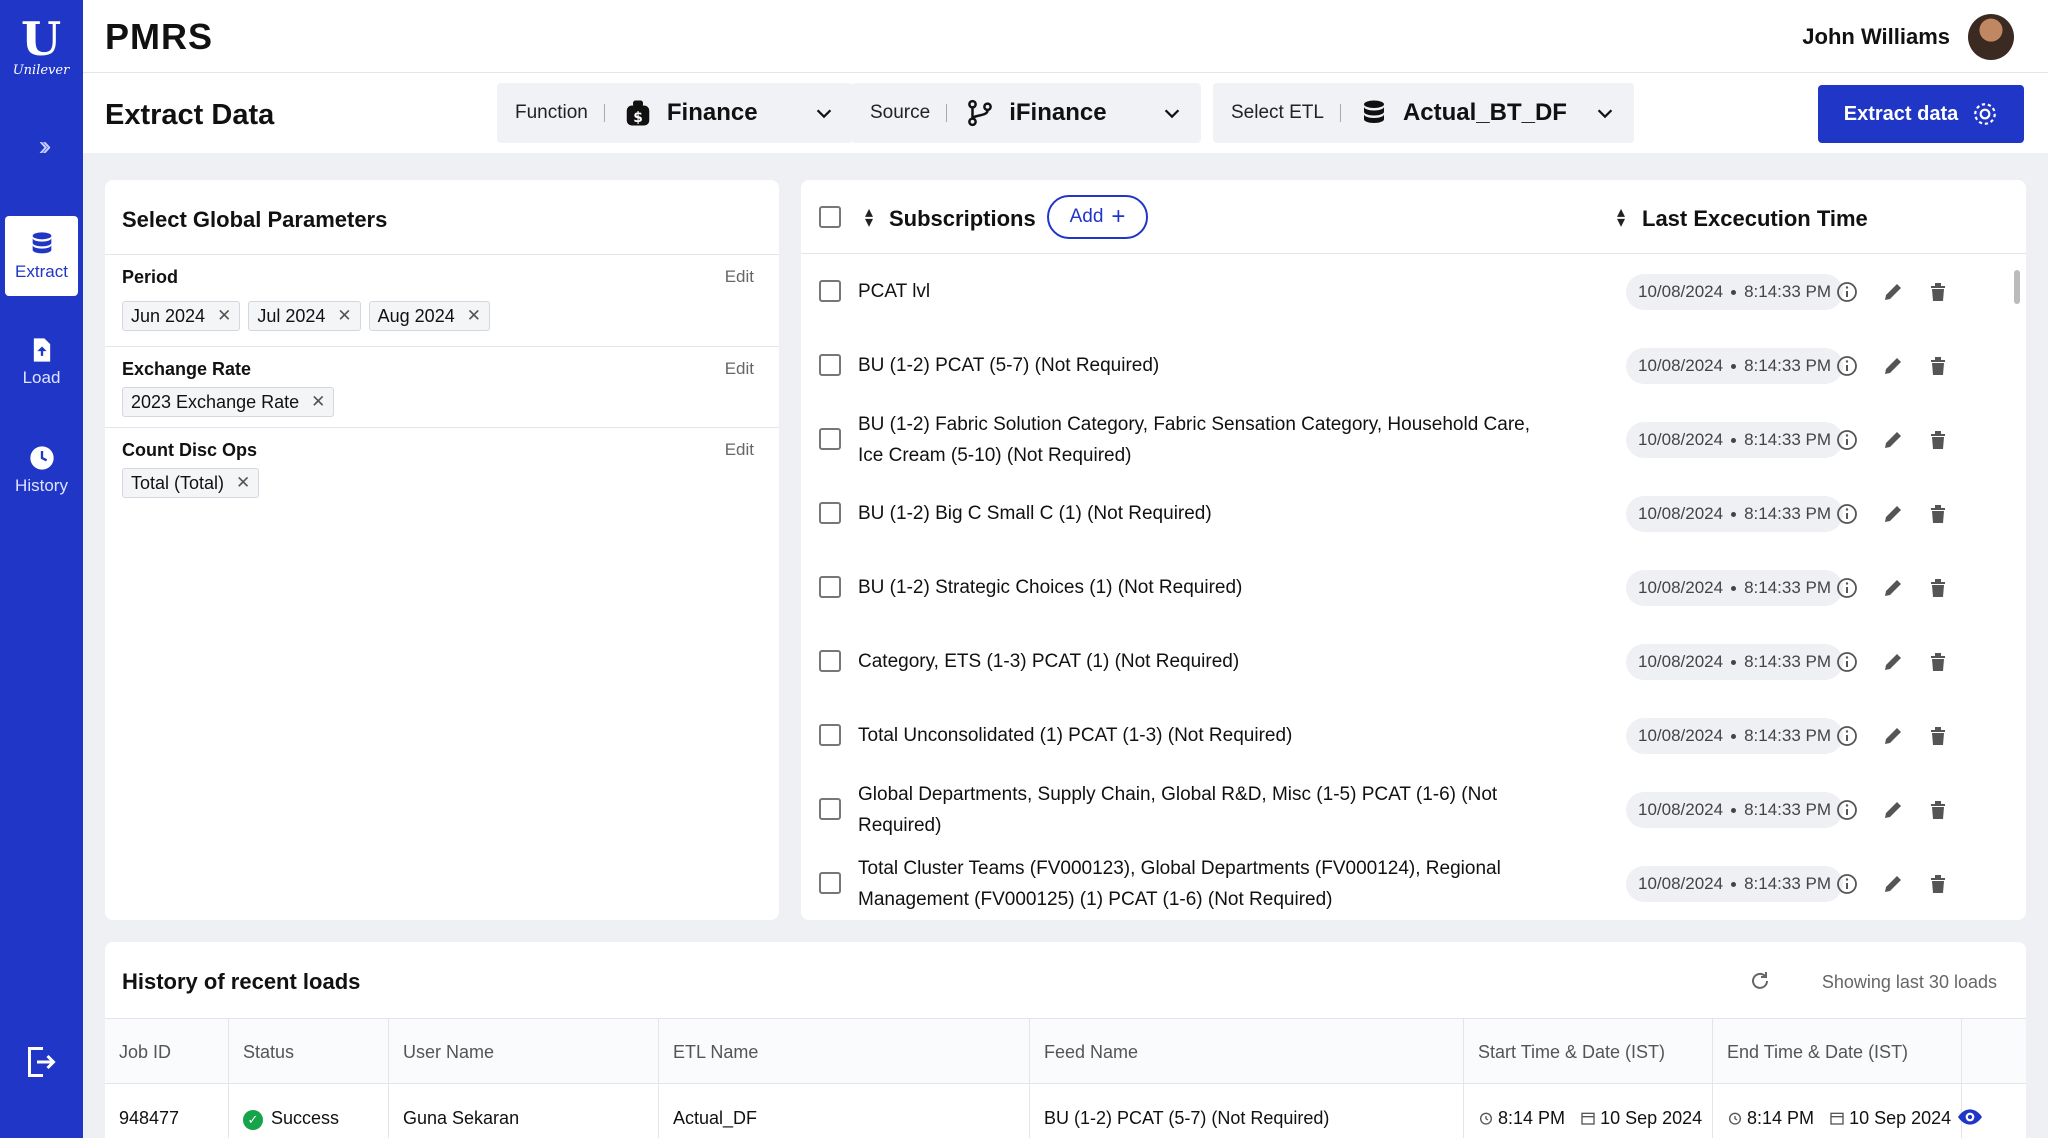 This screenshot has height=1138, width=2048. What do you see at coordinates (167, 1052) in the screenshot?
I see `column-header: Job ID` at bounding box center [167, 1052].